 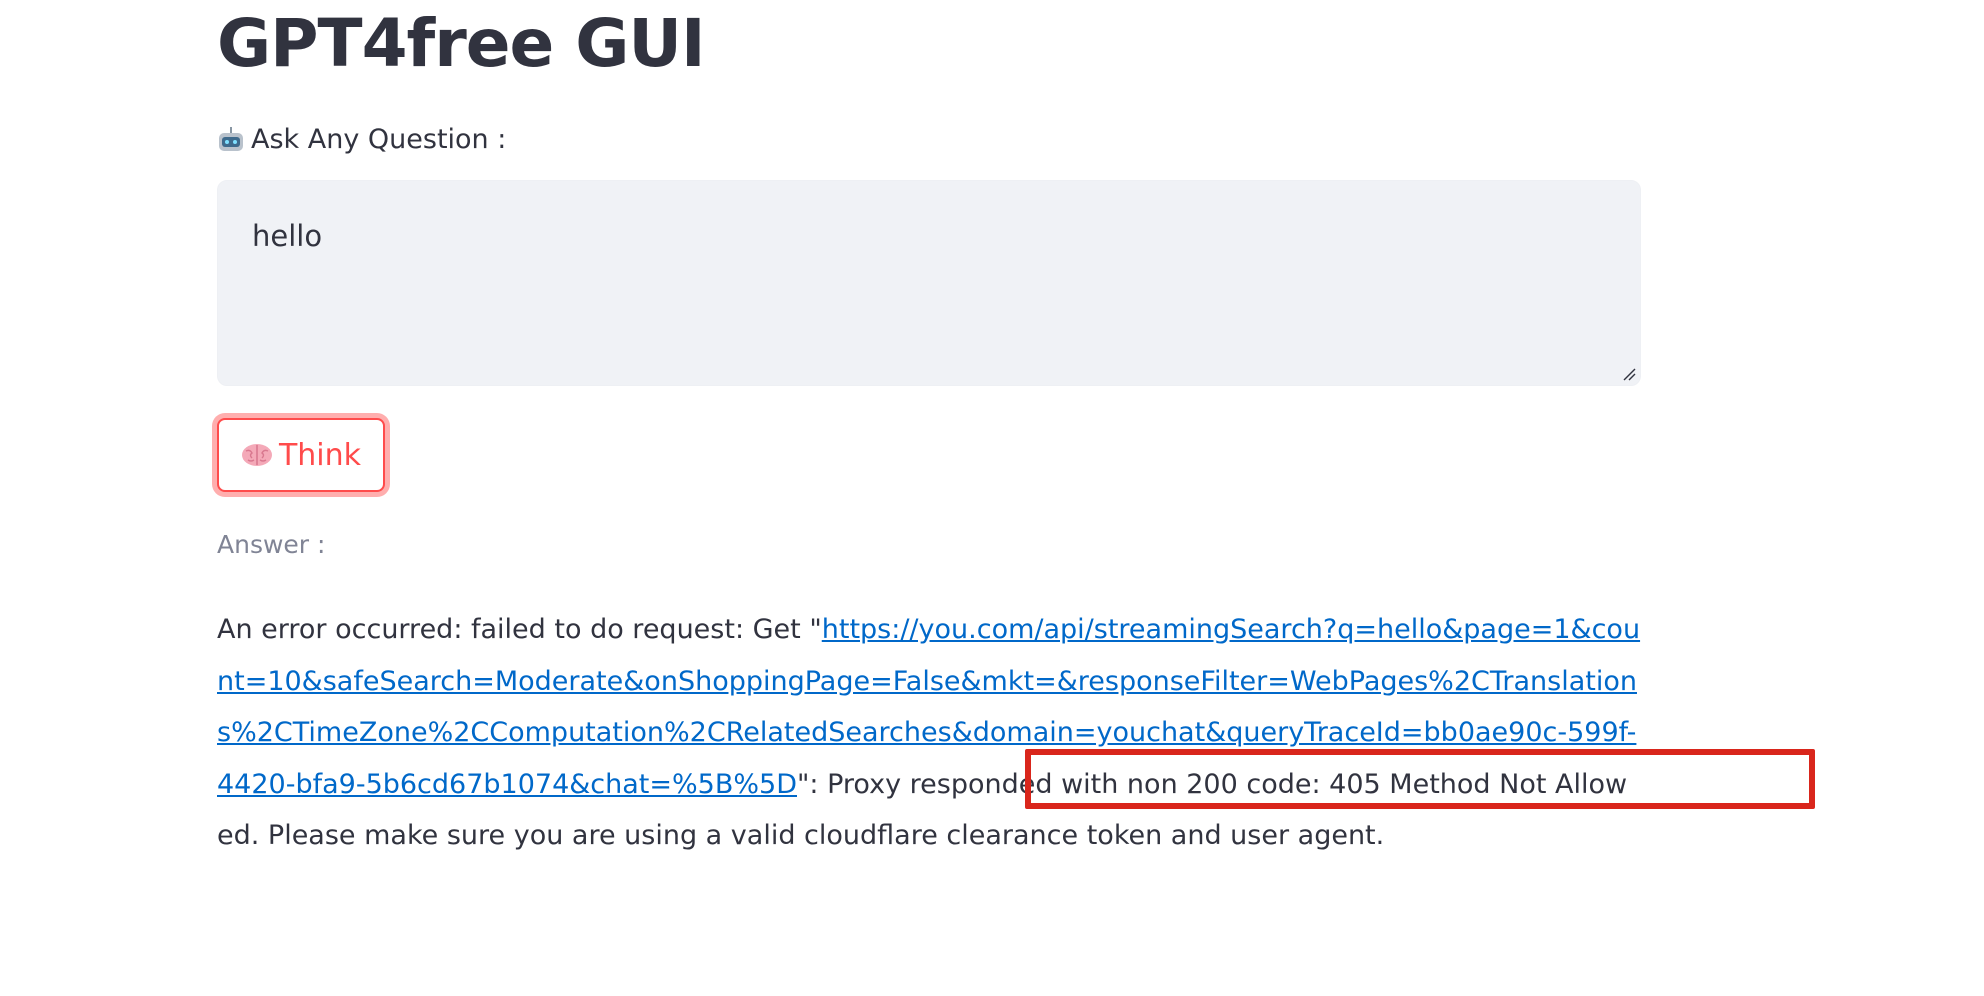 I want to click on page-title: GPT4free GUI, so click(x=461, y=43).